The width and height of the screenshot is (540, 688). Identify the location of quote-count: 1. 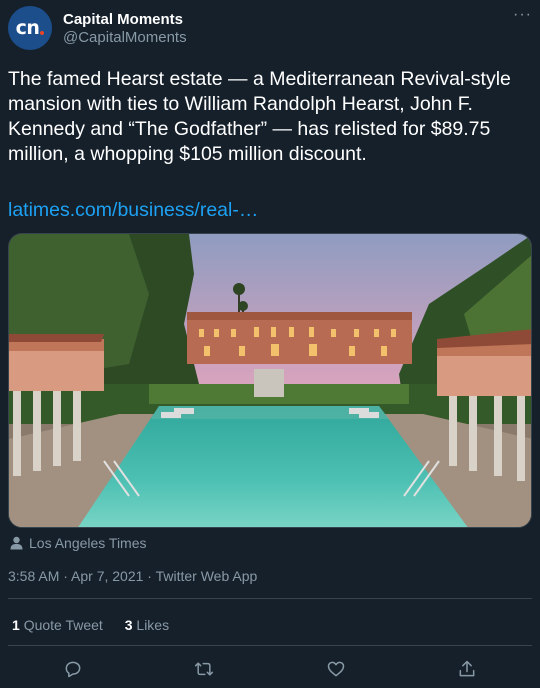
(16, 625).